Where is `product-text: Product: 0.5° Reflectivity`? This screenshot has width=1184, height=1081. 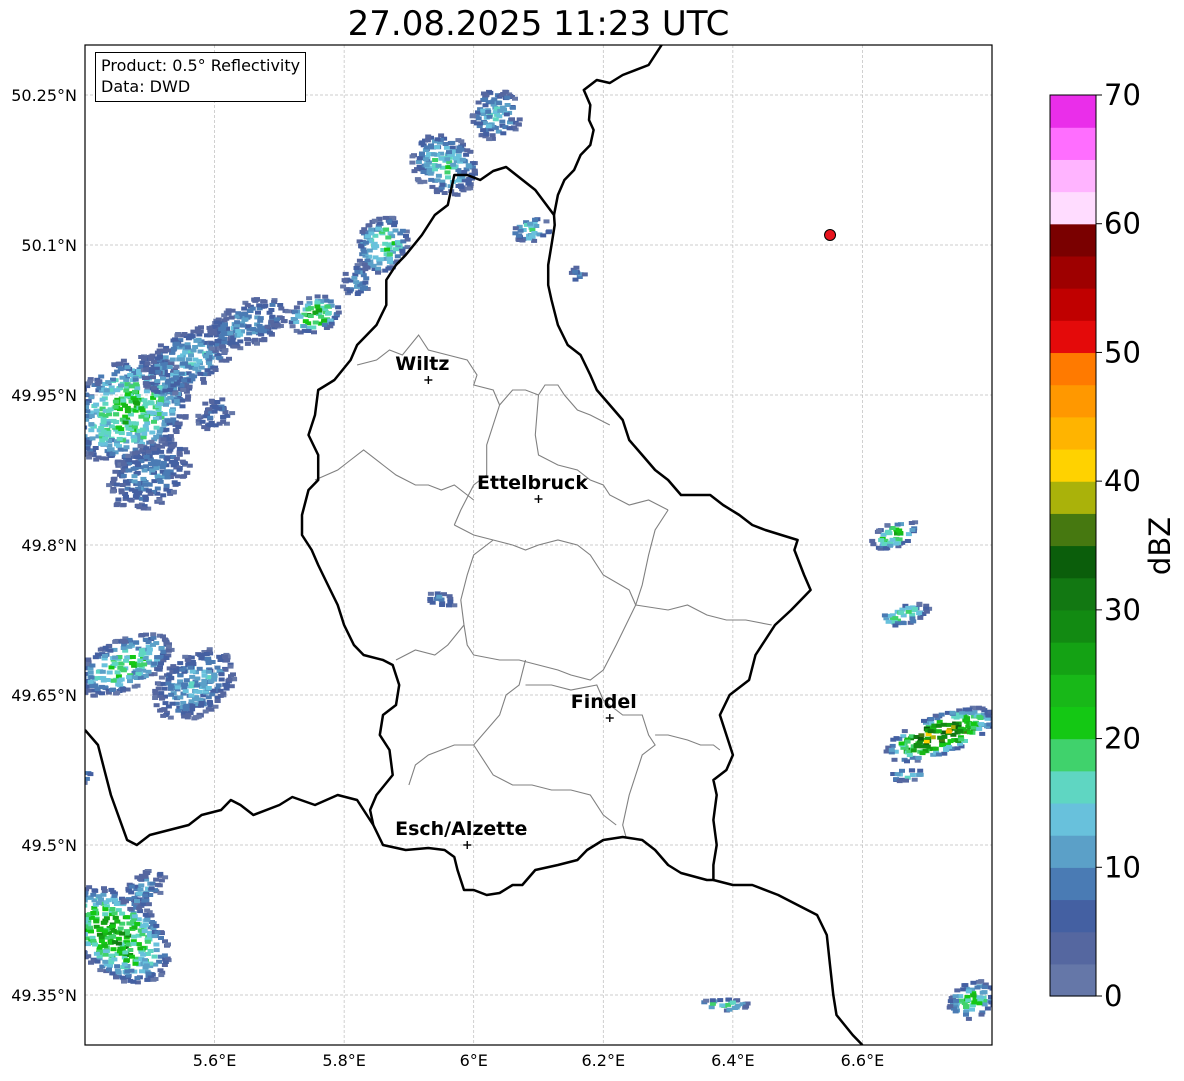 product-text: Product: 0.5° Reflectivity is located at coordinates (201, 65).